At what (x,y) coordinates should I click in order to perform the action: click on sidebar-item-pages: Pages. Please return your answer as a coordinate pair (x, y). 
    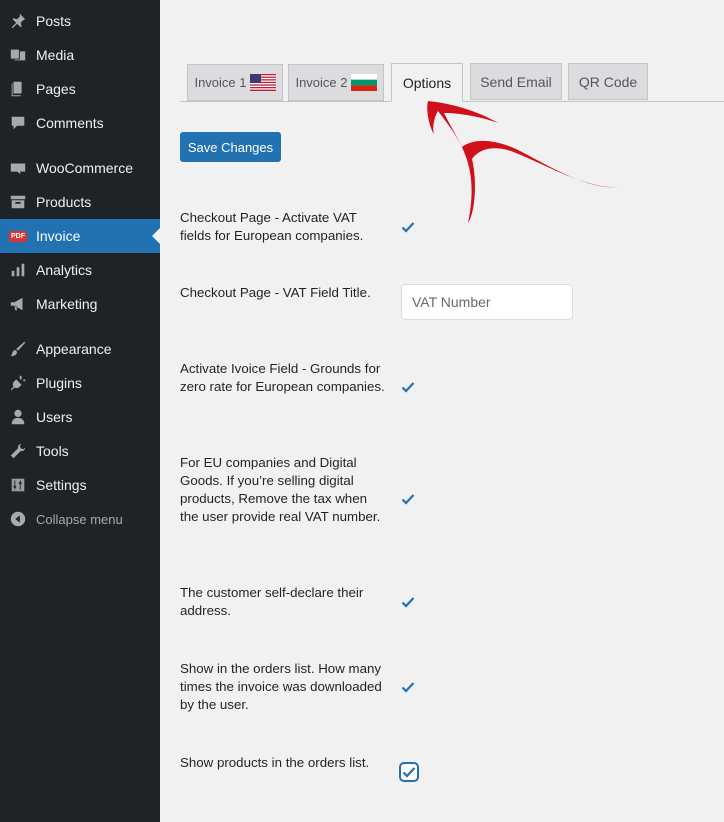
    Looking at the image, I should click on (80, 89).